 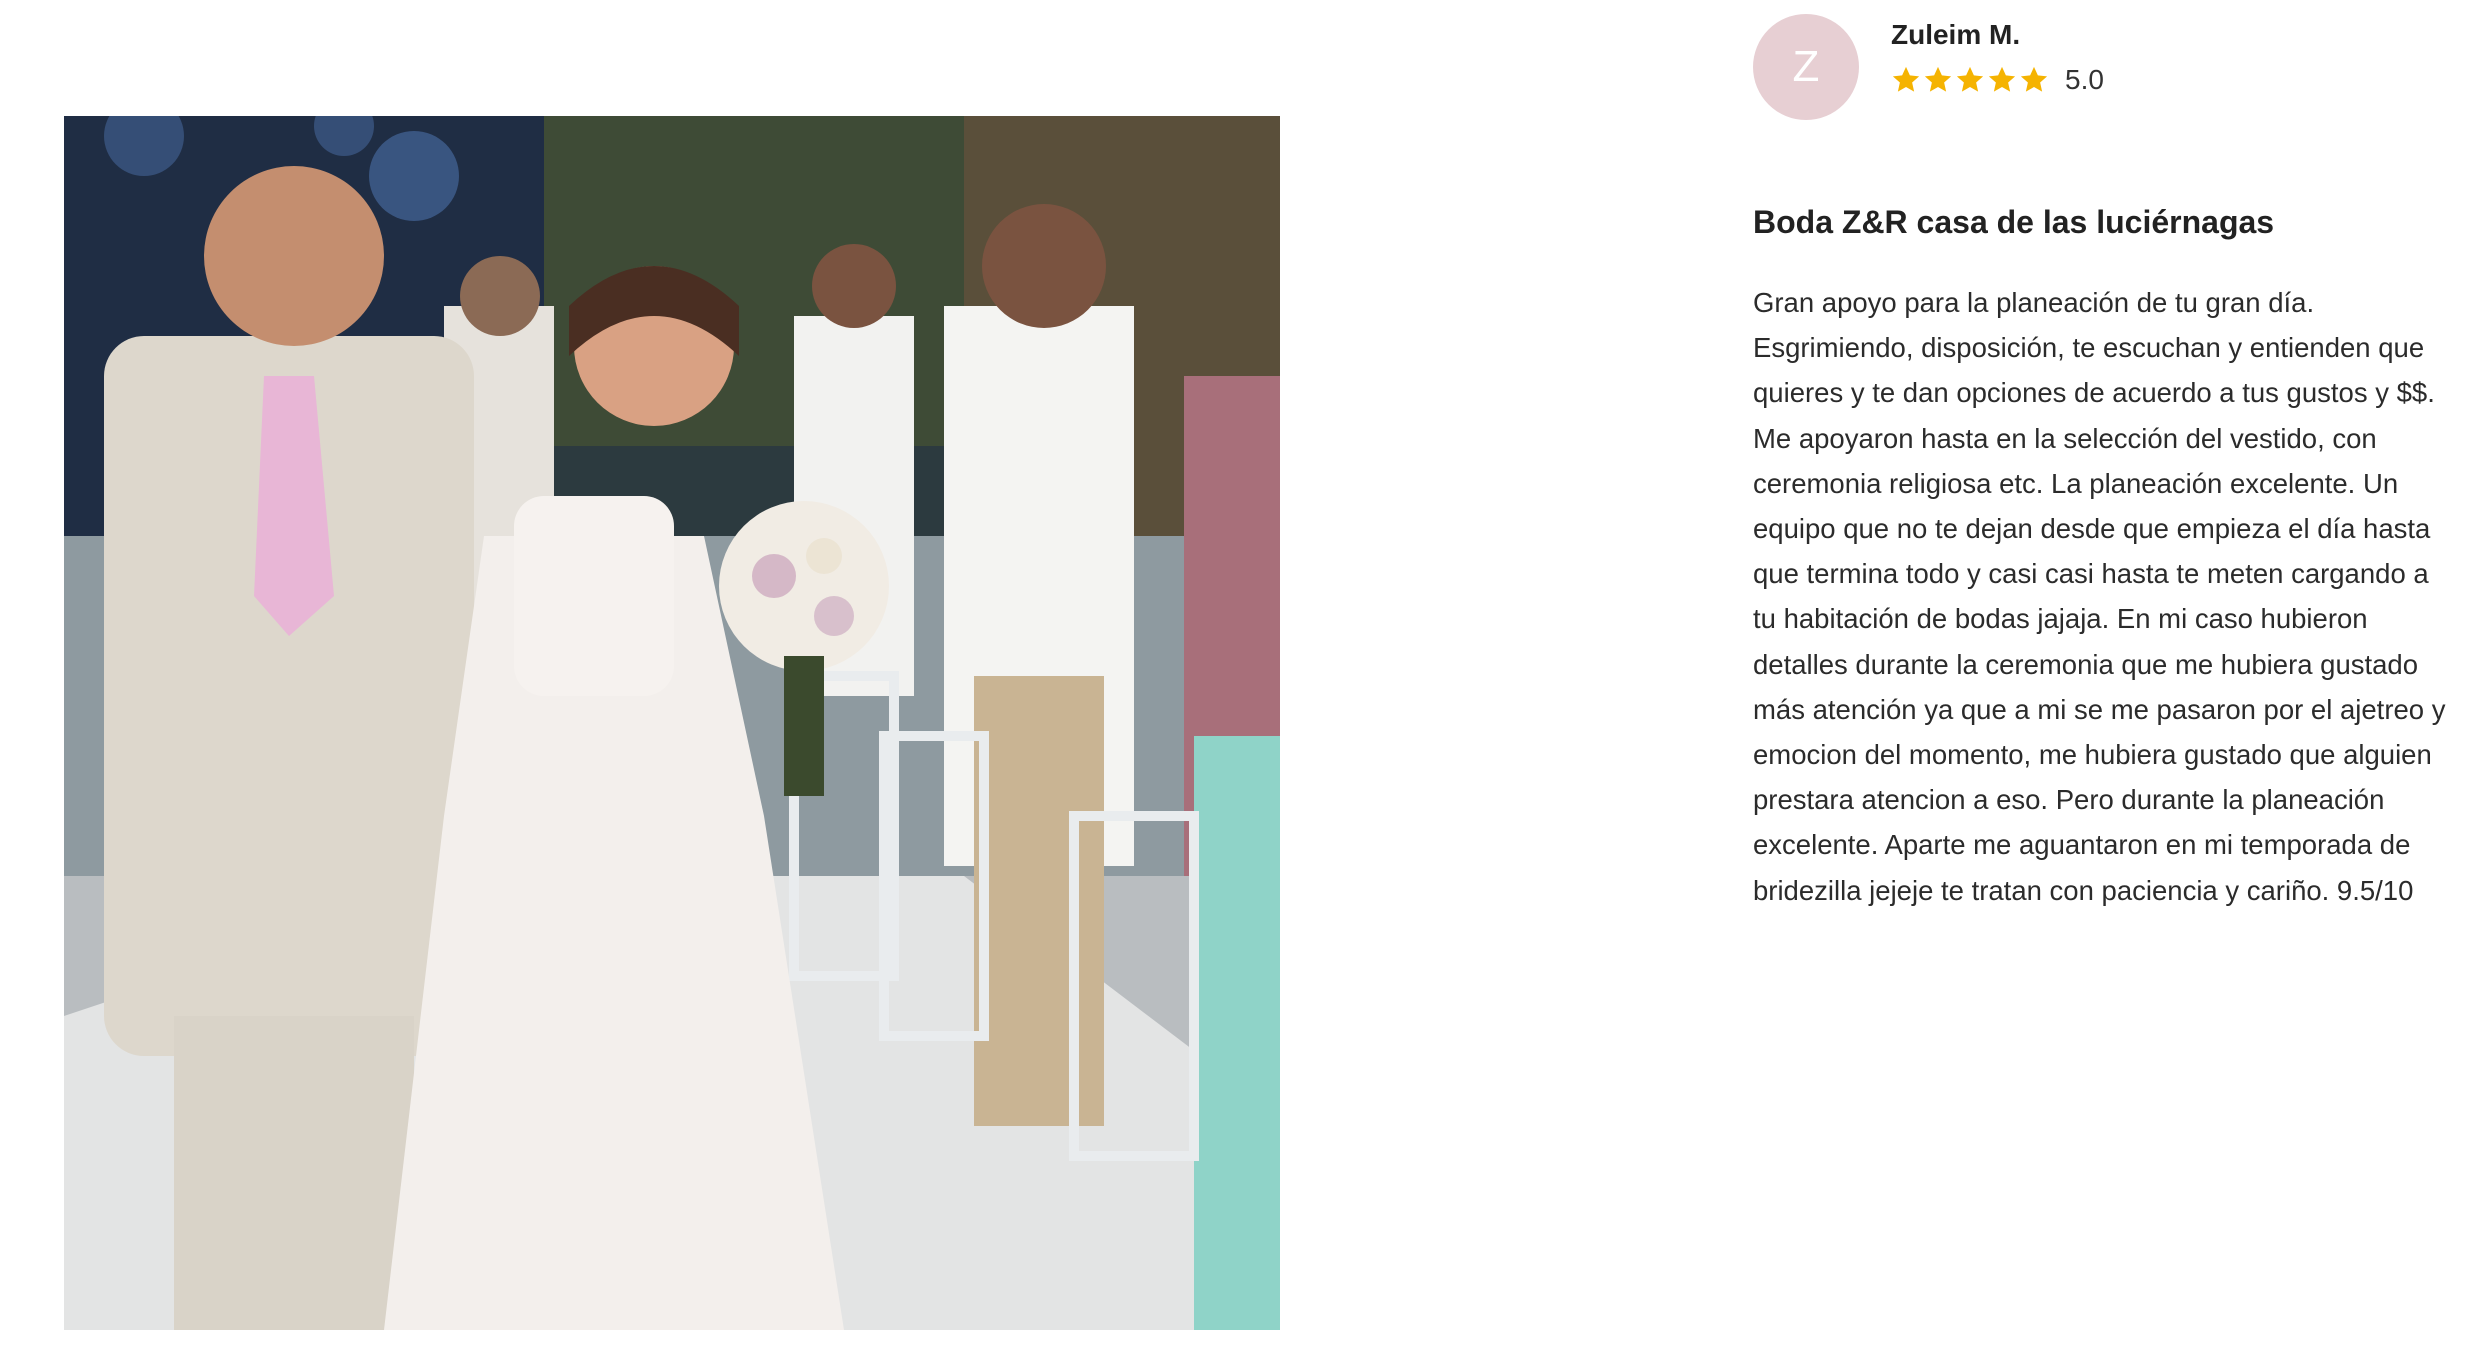 What do you see at coordinates (2084, 79) in the screenshot?
I see `rating-value: 5.0` at bounding box center [2084, 79].